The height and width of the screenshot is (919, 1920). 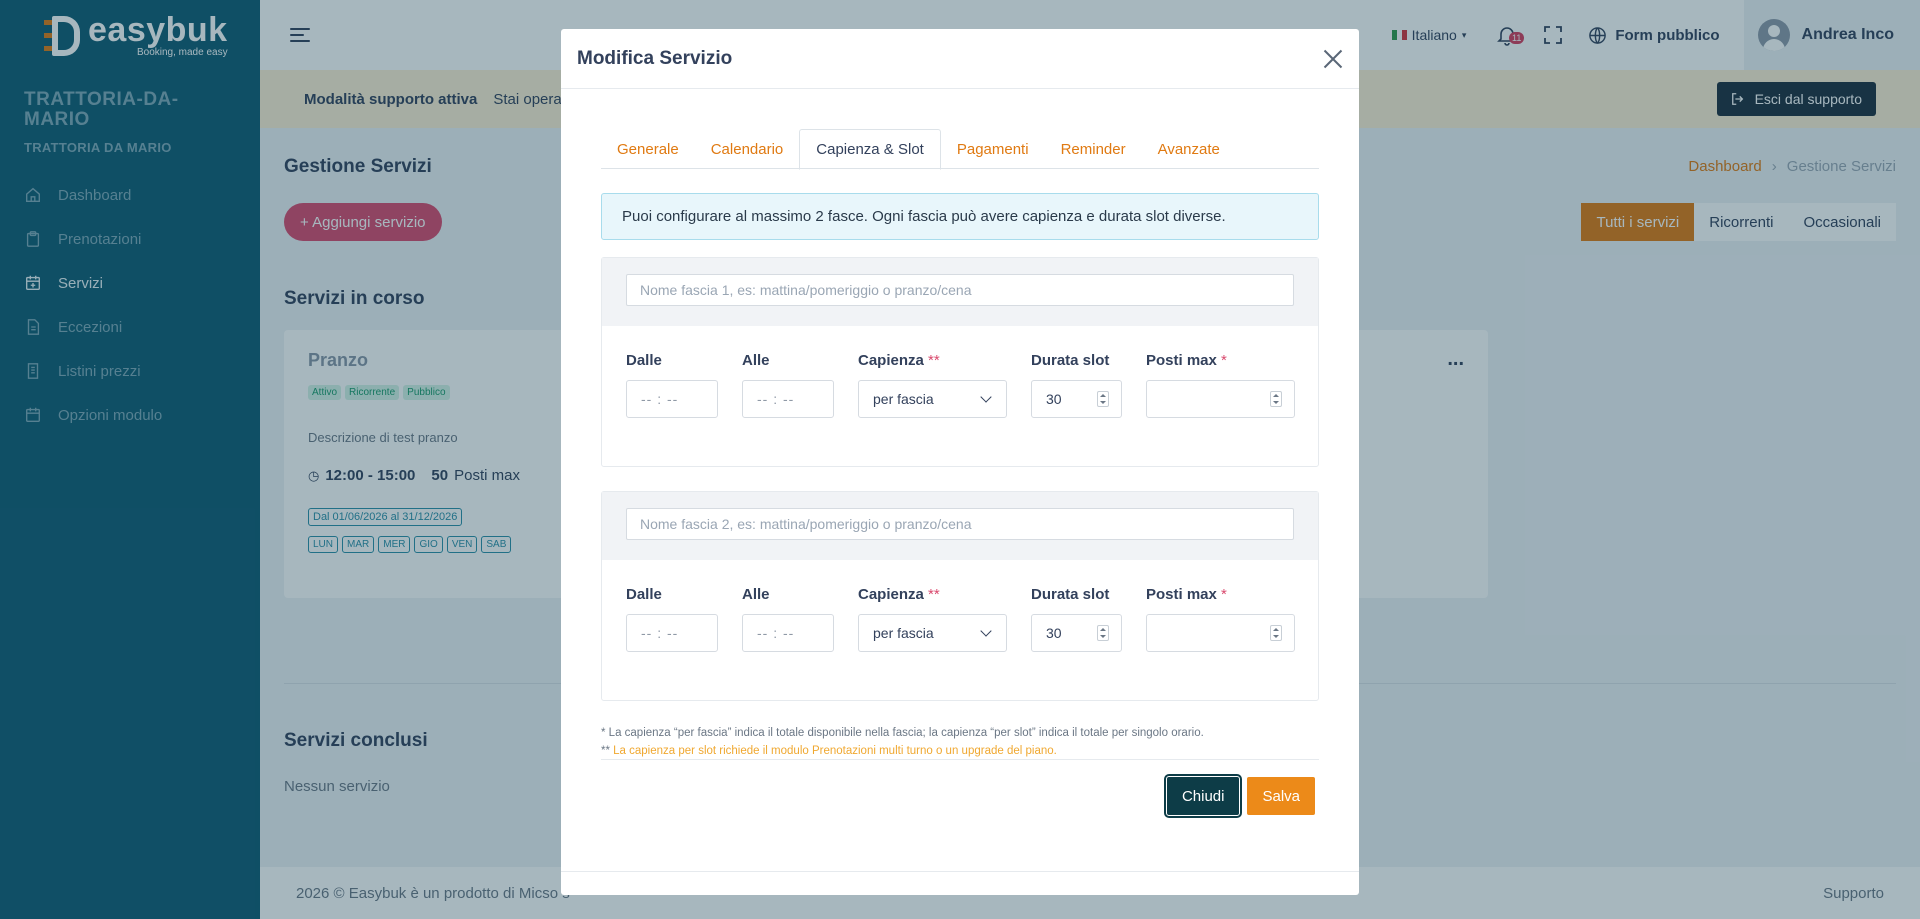 I want to click on tab-capienza-slot: Capienza & Slot, so click(x=870, y=149).